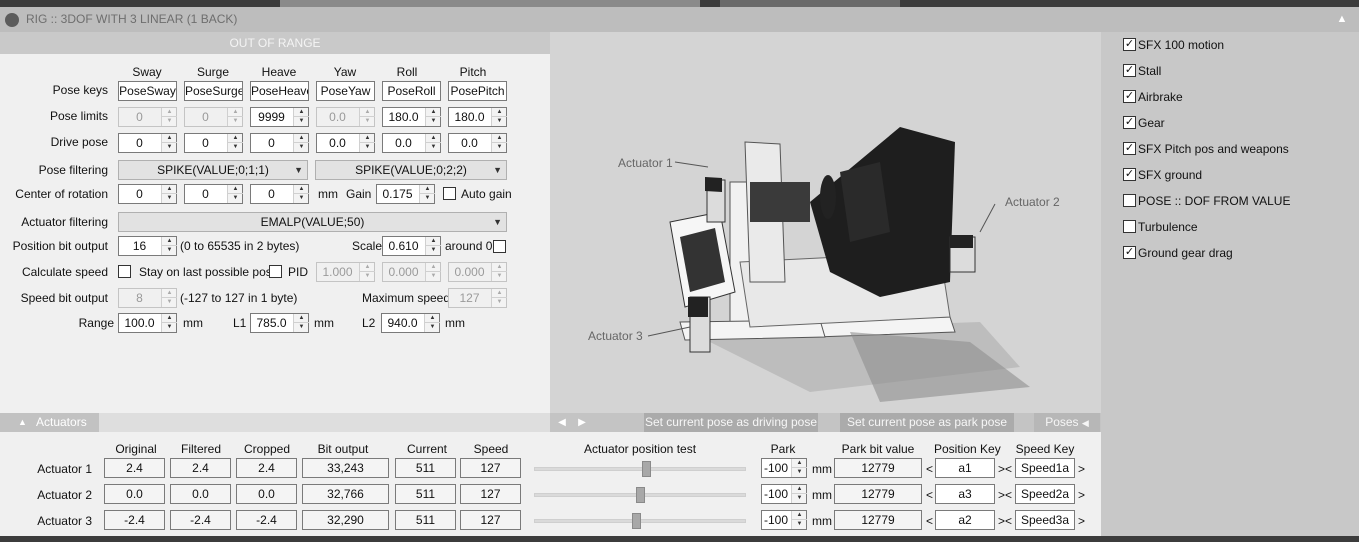  Describe the element at coordinates (345, 72) in the screenshot. I see `axis-header-yaw: Yaw` at that location.